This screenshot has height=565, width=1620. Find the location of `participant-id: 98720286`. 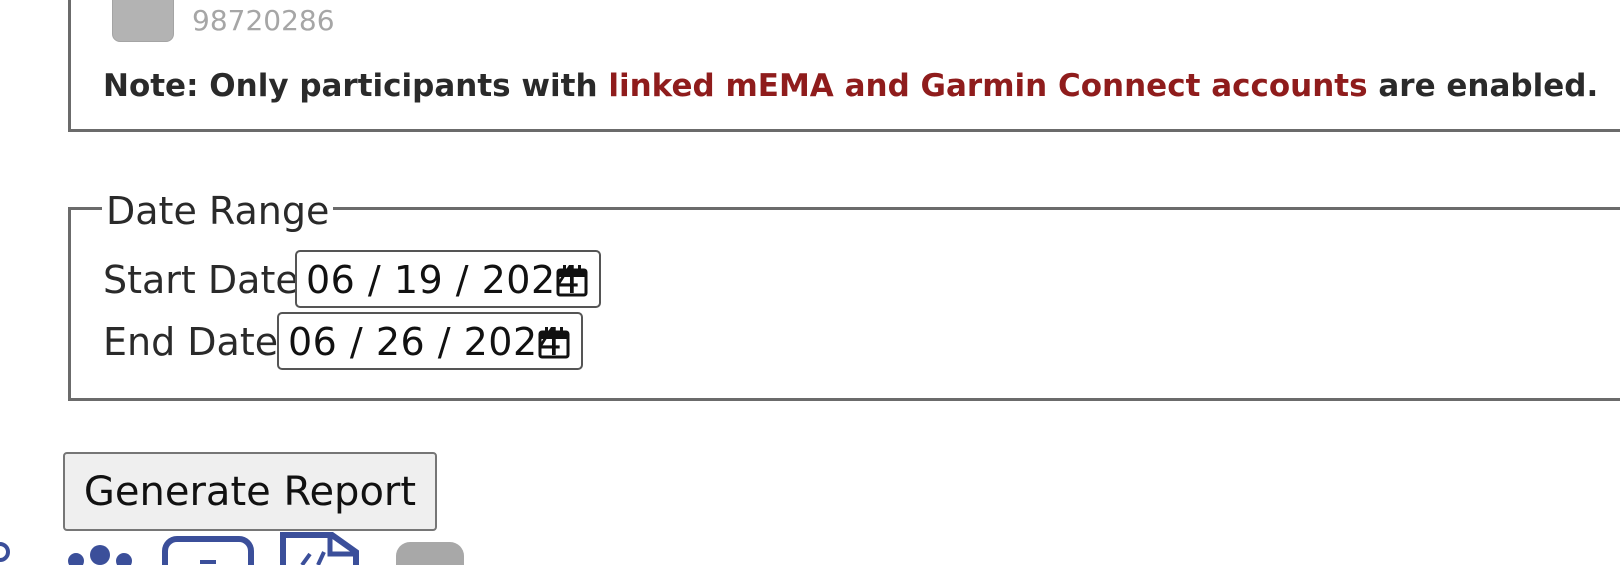

participant-id: 98720286 is located at coordinates (263, 20).